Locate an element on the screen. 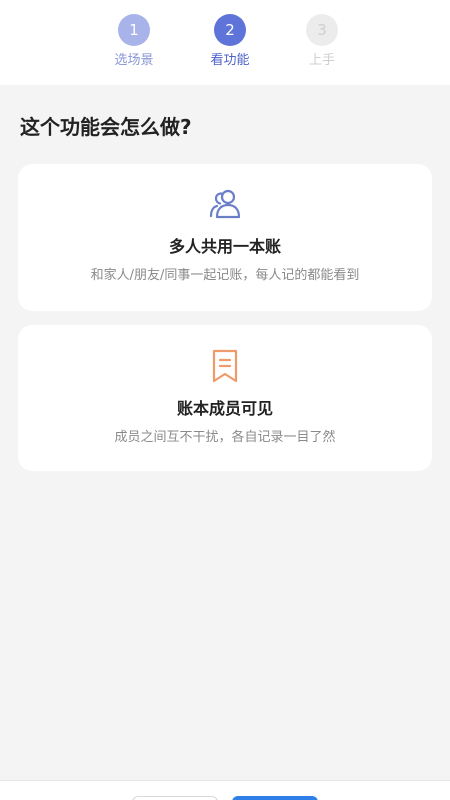  step-1-circle: 1 is located at coordinates (134, 30).